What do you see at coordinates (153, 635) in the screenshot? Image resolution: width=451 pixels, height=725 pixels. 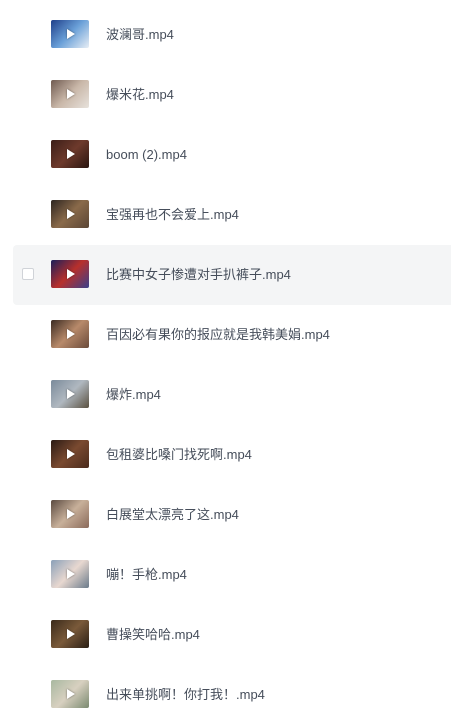 I see `file-name: 曹操笑哈哈.mp4` at bounding box center [153, 635].